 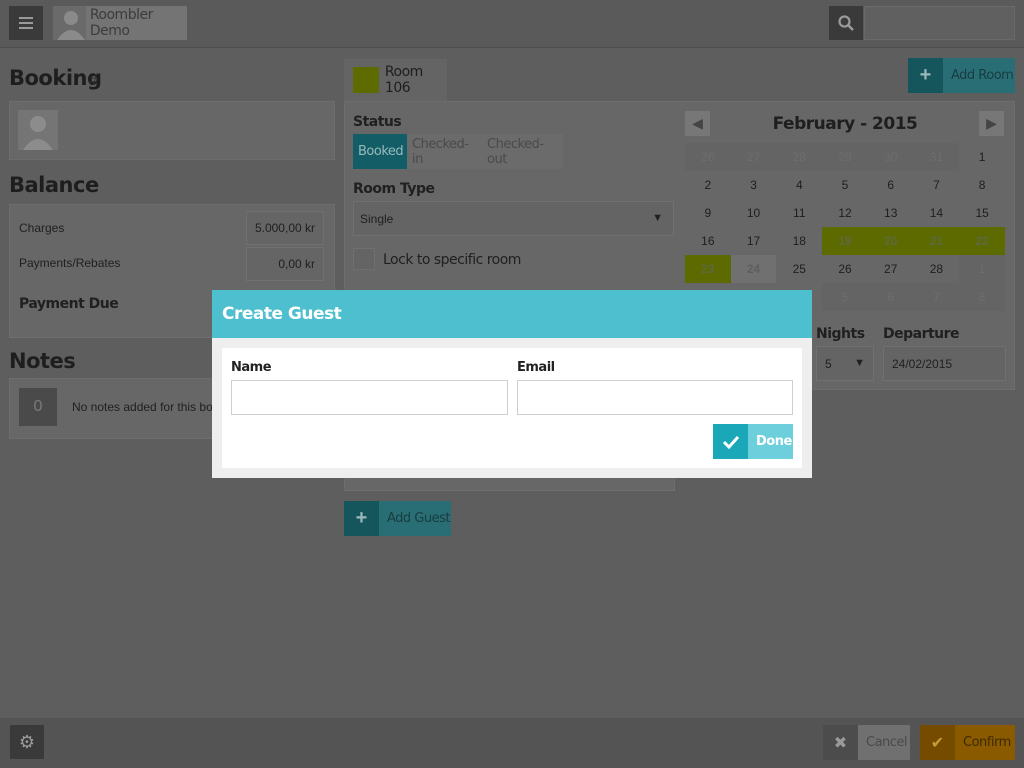 I want to click on cancel-button: ✖ Cancel, so click(x=866, y=742).